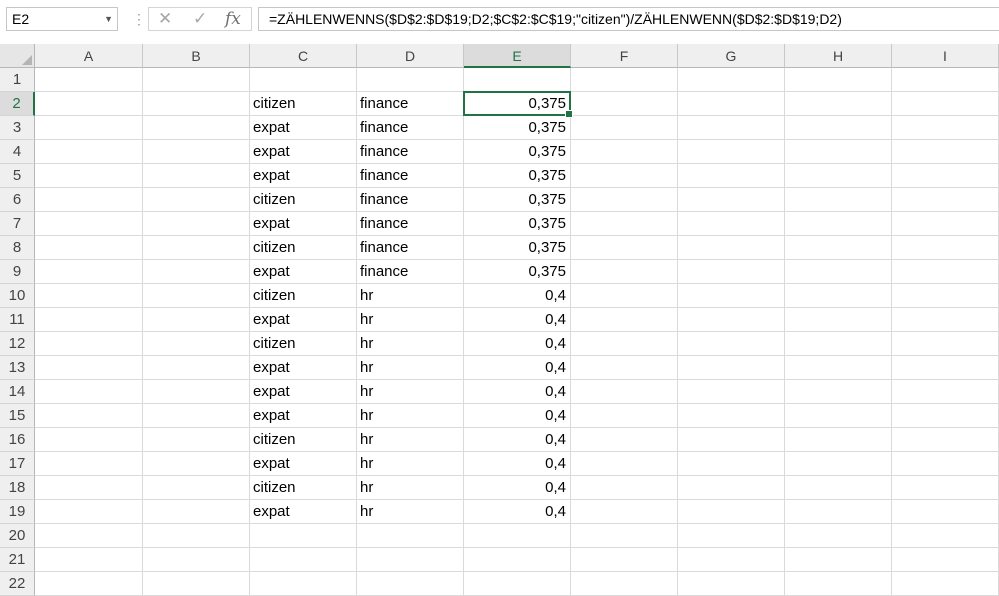 The height and width of the screenshot is (596, 999). Describe the element at coordinates (731, 152) in the screenshot. I see `cell-g4` at that location.